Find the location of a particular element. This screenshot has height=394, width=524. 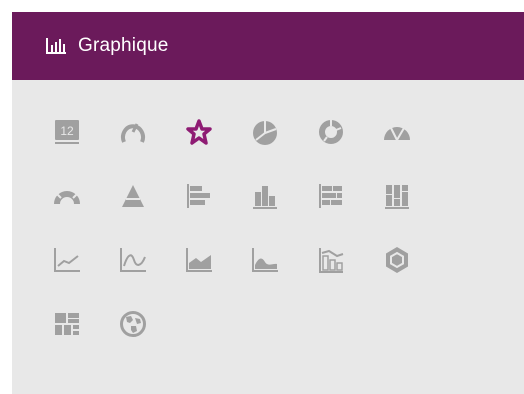

chart-type-number: 12 is located at coordinates (67, 132).